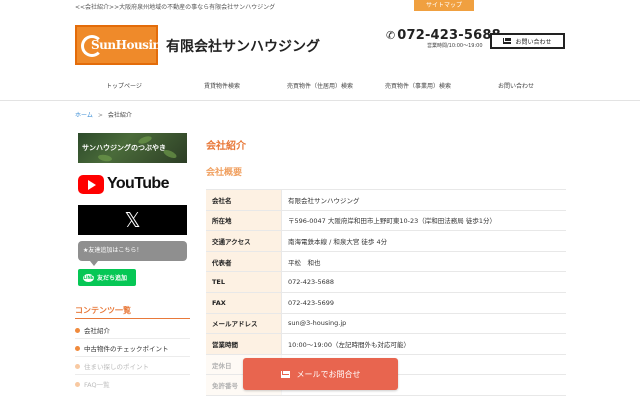 This screenshot has height=400, width=640. What do you see at coordinates (320, 100) in the screenshot?
I see `nav-divider` at bounding box center [320, 100].